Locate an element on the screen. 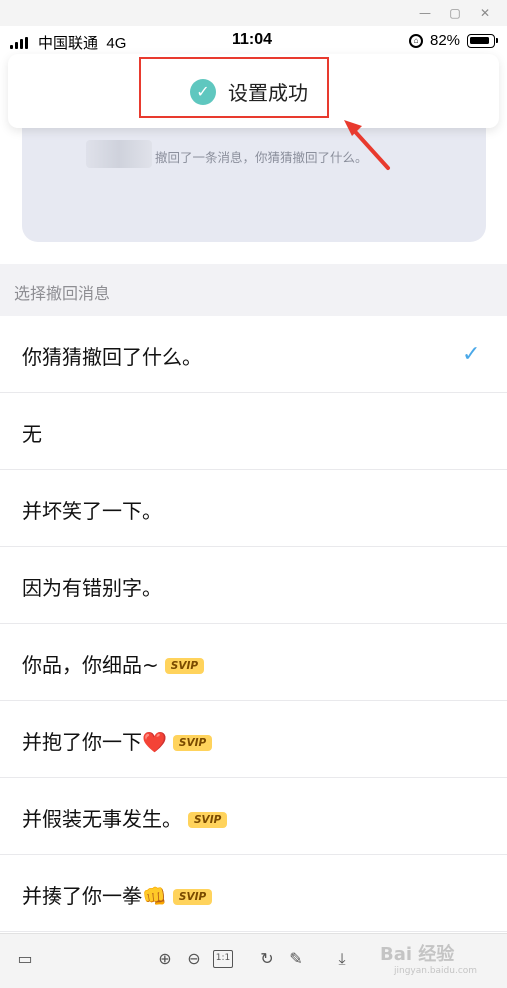  option-row: 并揍了你一拳👊 SVIP is located at coordinates (253, 893).